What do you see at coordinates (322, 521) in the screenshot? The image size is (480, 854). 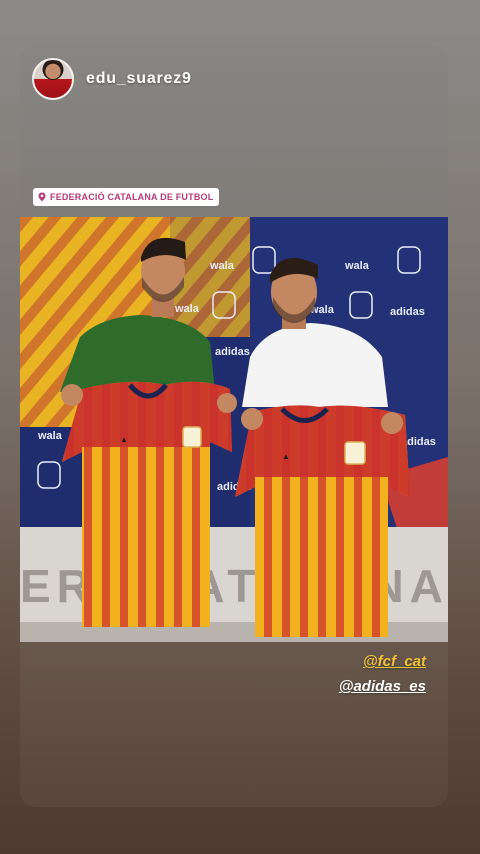 I see `jersey-right: ▲` at bounding box center [322, 521].